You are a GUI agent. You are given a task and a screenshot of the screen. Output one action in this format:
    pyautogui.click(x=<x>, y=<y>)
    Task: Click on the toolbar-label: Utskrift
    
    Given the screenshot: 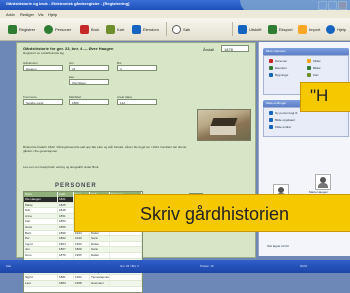 What is the action you would take?
    pyautogui.click(x=255, y=29)
    